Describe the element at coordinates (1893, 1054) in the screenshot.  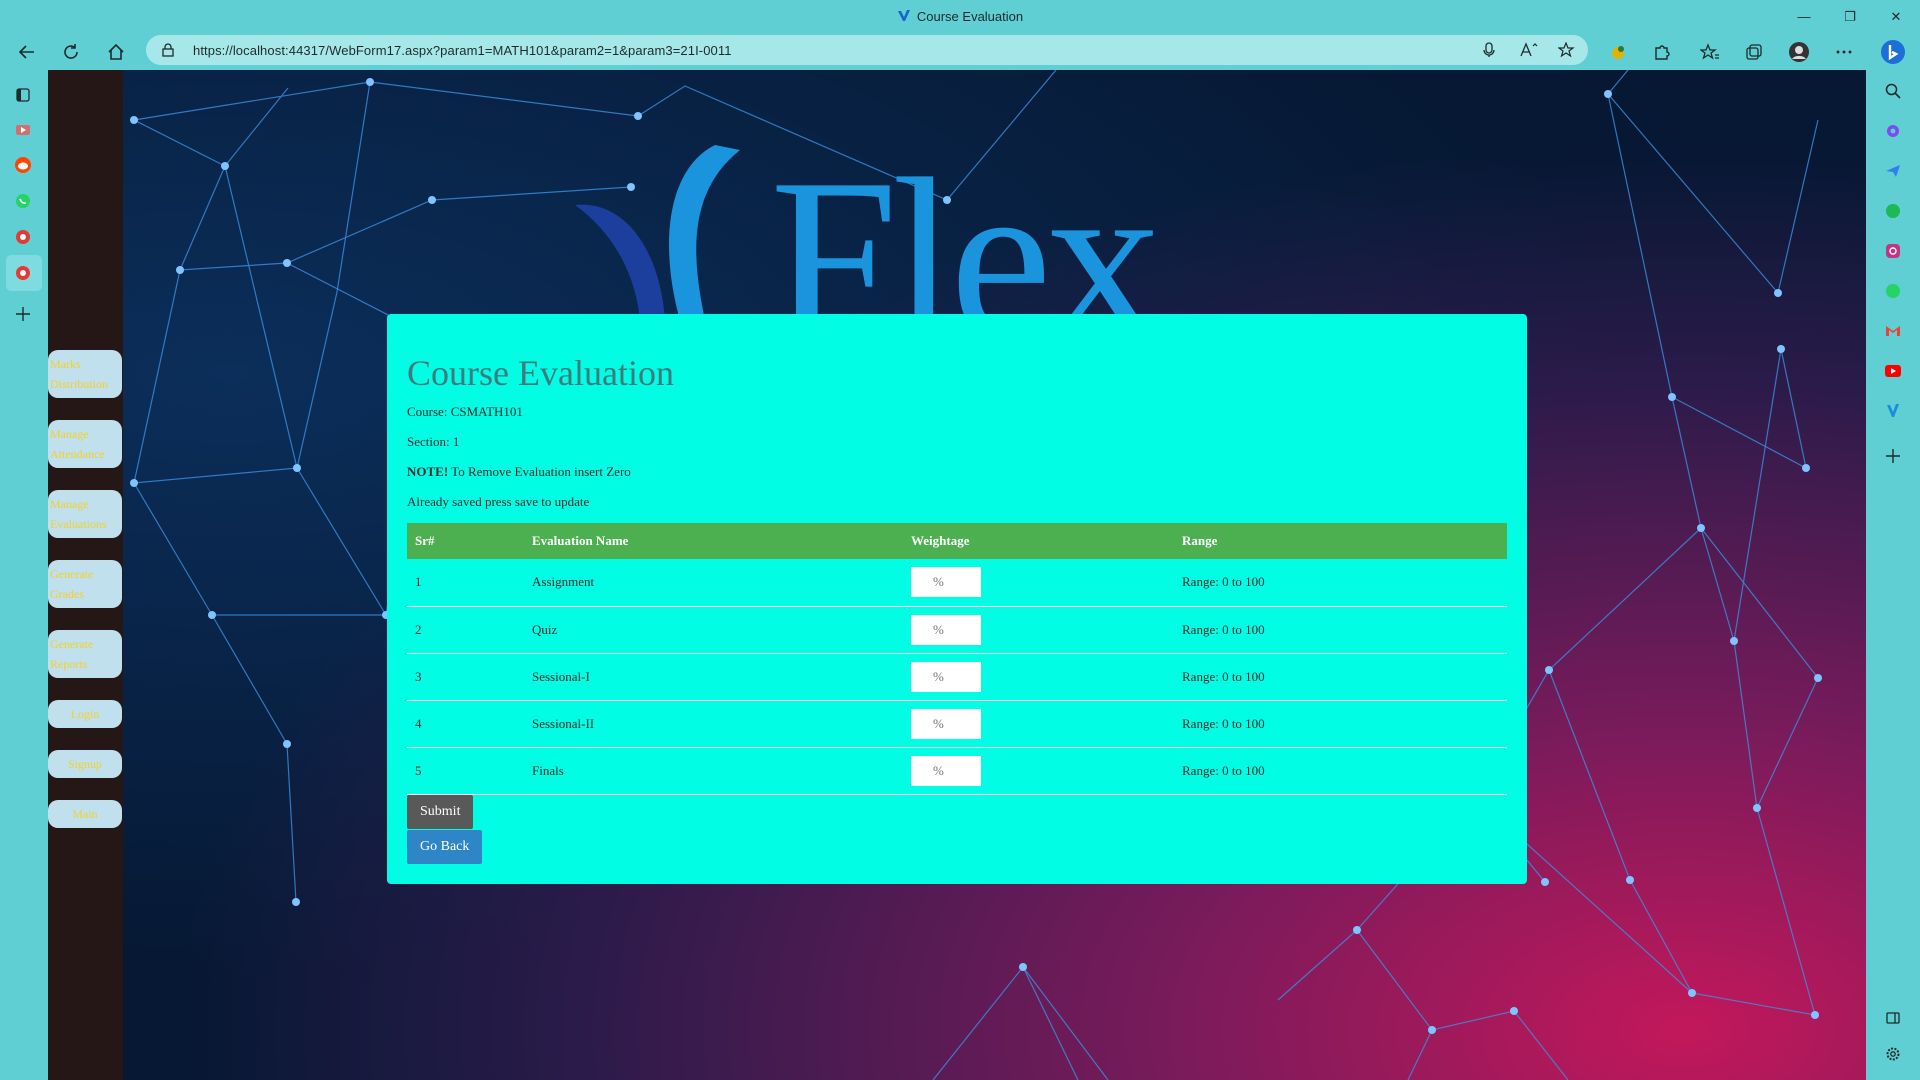
I see `settings-gear-icon` at that location.